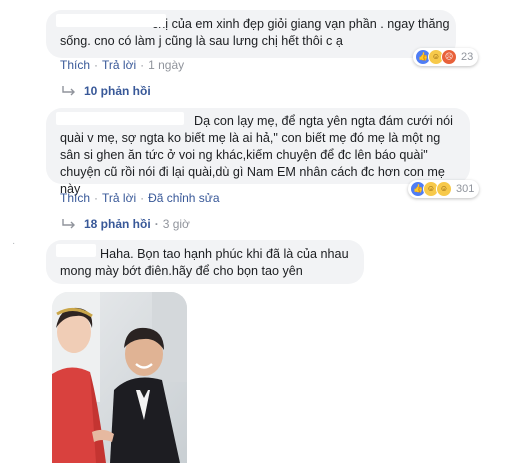 The image size is (509, 463). I want to click on reaction-summary: 👍 ☺ ☹ 23, so click(446, 57).